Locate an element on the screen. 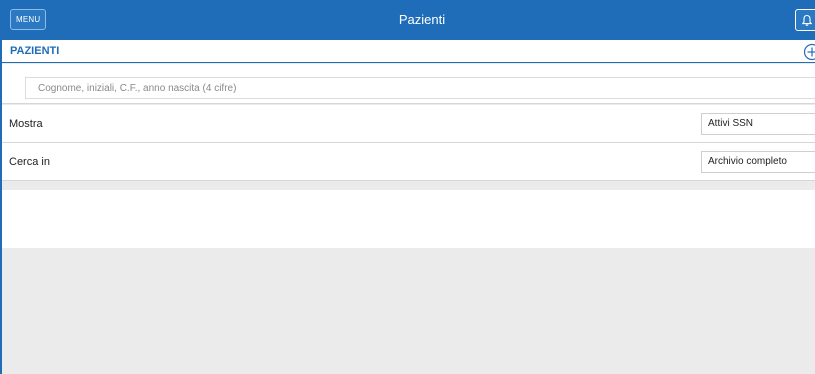 The width and height of the screenshot is (815, 374). section-header: PAZIENTI is located at coordinates (408, 51).